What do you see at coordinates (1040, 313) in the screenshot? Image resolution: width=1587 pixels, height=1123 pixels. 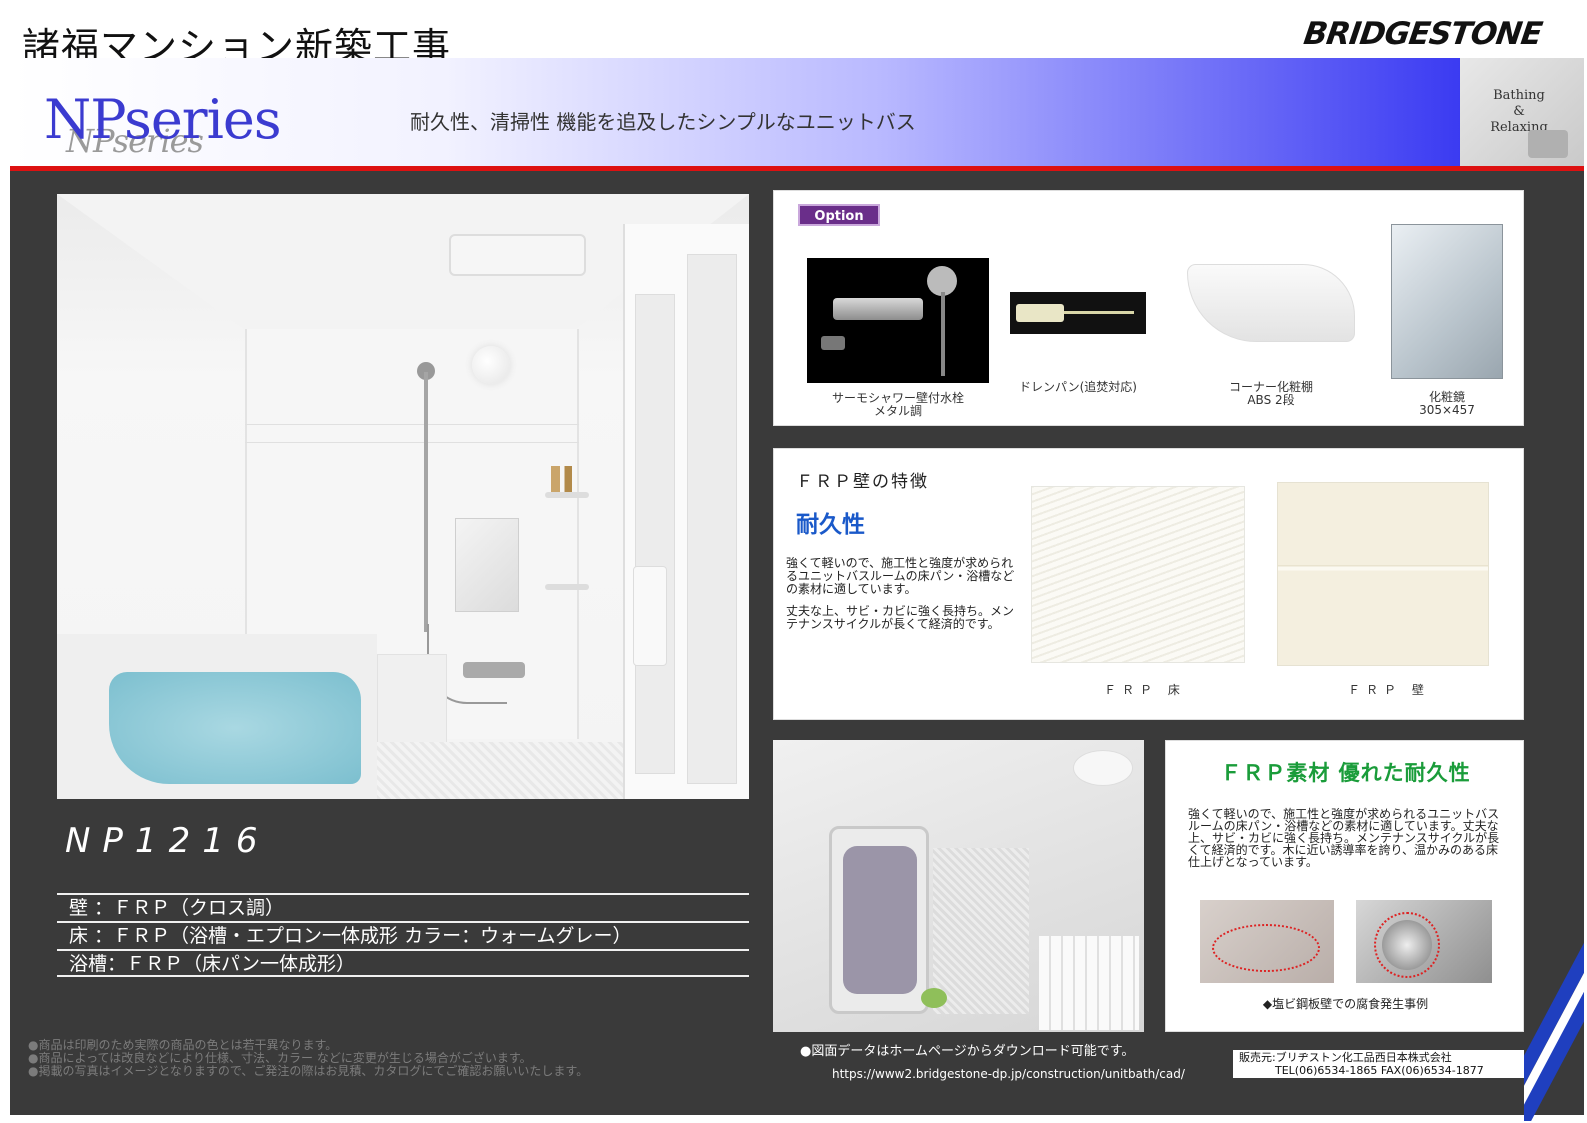 I see `drain-pan` at bounding box center [1040, 313].